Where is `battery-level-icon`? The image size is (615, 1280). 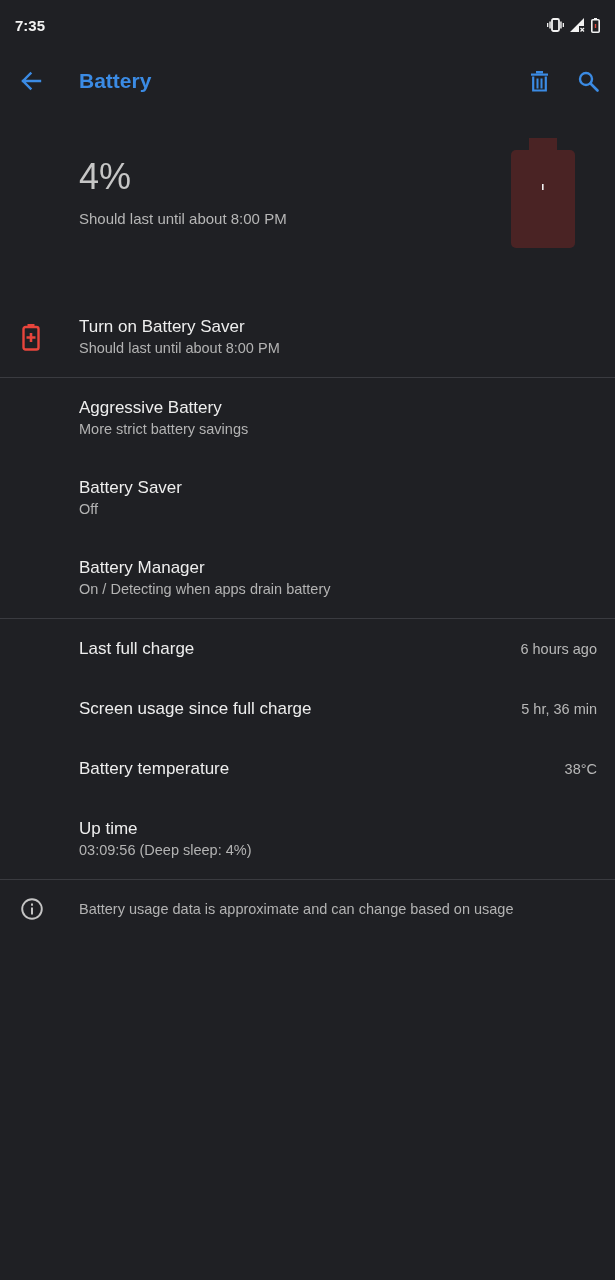 battery-level-icon is located at coordinates (543, 193).